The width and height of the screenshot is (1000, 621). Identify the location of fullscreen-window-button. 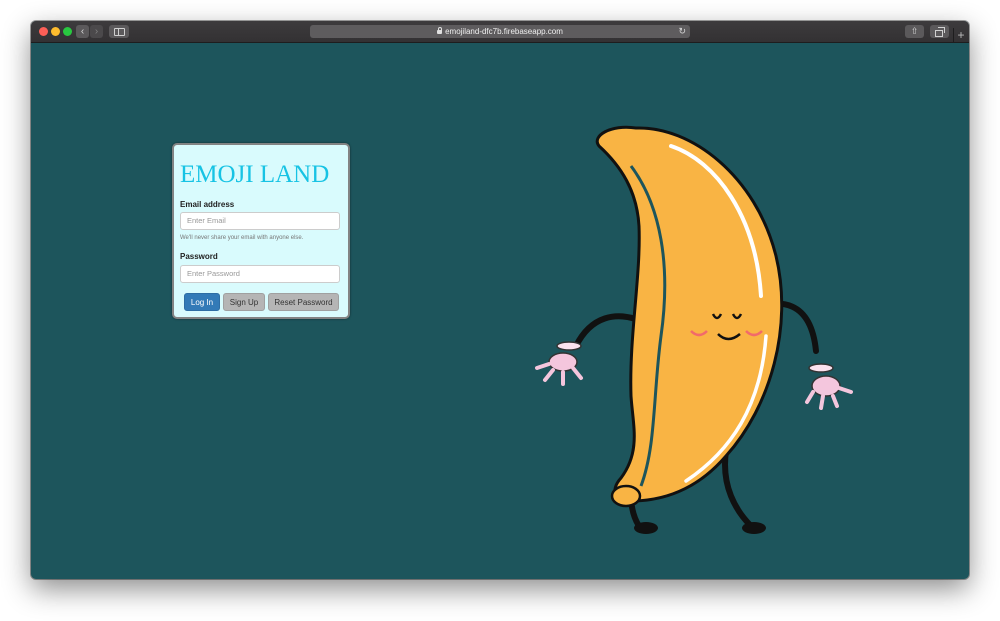
(67, 31).